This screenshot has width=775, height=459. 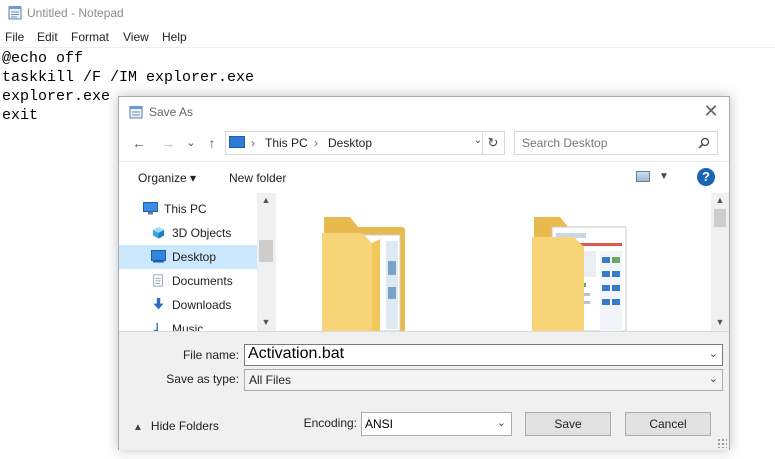 What do you see at coordinates (720, 262) in the screenshot?
I see `file-view-scrollbar: ▲ ▼` at bounding box center [720, 262].